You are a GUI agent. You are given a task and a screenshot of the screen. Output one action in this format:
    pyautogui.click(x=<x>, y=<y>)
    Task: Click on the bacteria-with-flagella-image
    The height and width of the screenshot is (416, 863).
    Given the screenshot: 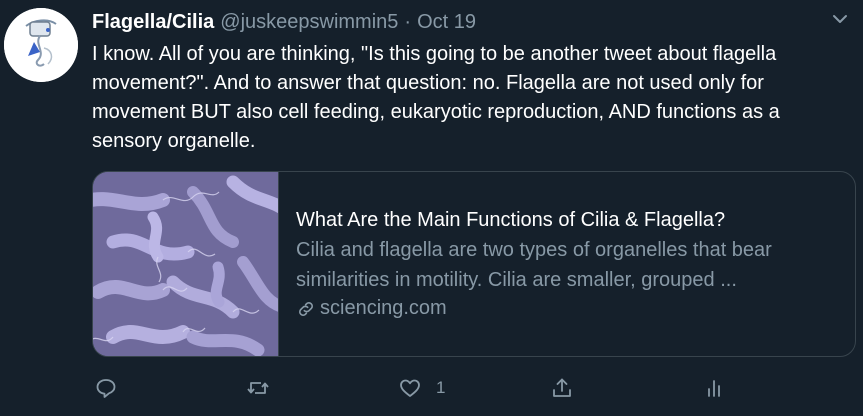 What is the action you would take?
    pyautogui.click(x=185, y=264)
    